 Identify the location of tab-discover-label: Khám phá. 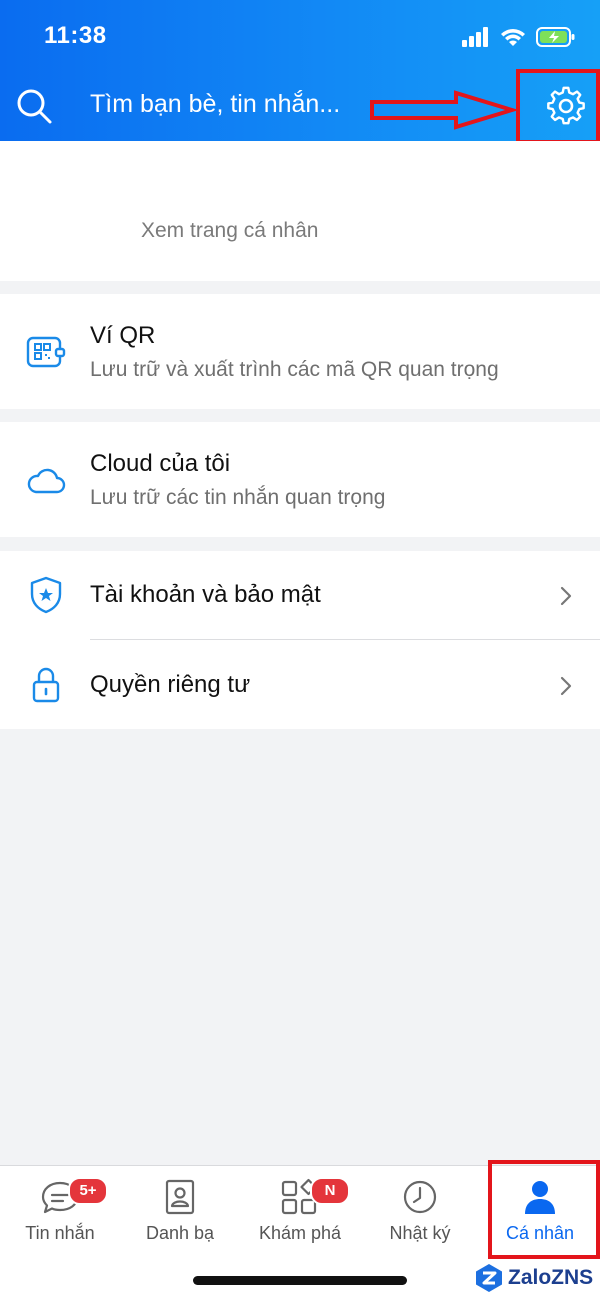
(300, 1233).